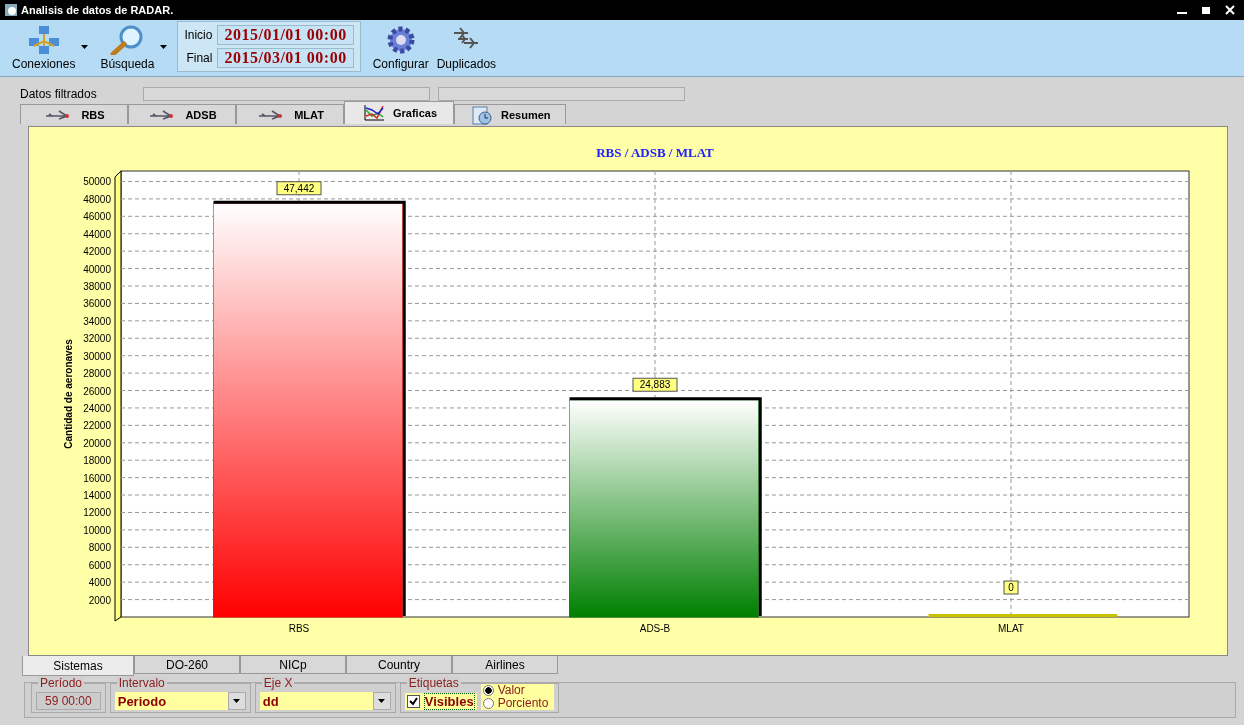 The width and height of the screenshot is (1244, 725). What do you see at coordinates (97, 182) in the screenshot?
I see `y-tick-label: 50000` at bounding box center [97, 182].